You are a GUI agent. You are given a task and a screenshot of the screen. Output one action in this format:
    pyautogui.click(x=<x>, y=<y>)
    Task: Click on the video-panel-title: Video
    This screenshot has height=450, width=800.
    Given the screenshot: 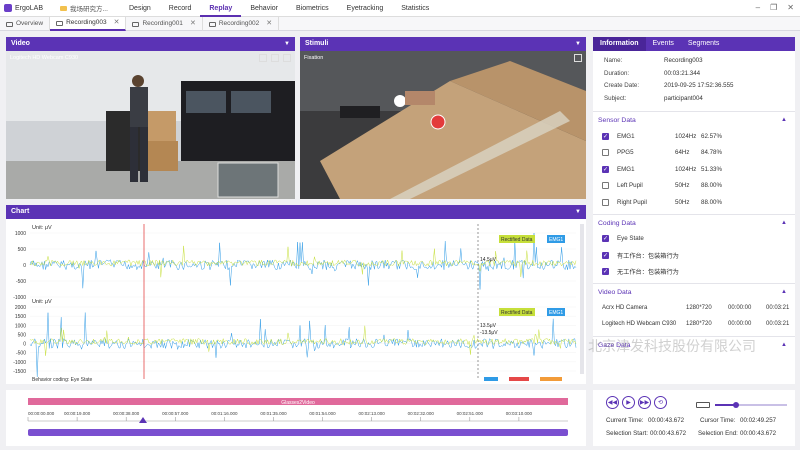 What is the action you would take?
    pyautogui.click(x=20, y=43)
    